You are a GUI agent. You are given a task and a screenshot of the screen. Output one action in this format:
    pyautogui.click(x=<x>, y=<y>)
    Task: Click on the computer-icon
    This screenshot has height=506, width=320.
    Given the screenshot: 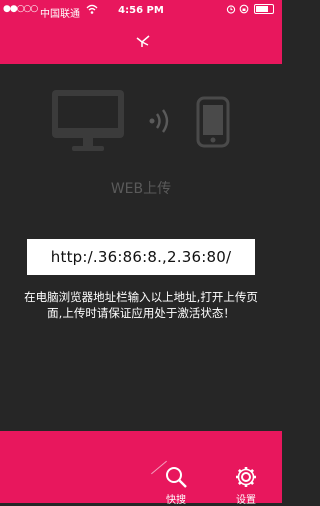 What is the action you would take?
    pyautogui.click(x=88, y=120)
    